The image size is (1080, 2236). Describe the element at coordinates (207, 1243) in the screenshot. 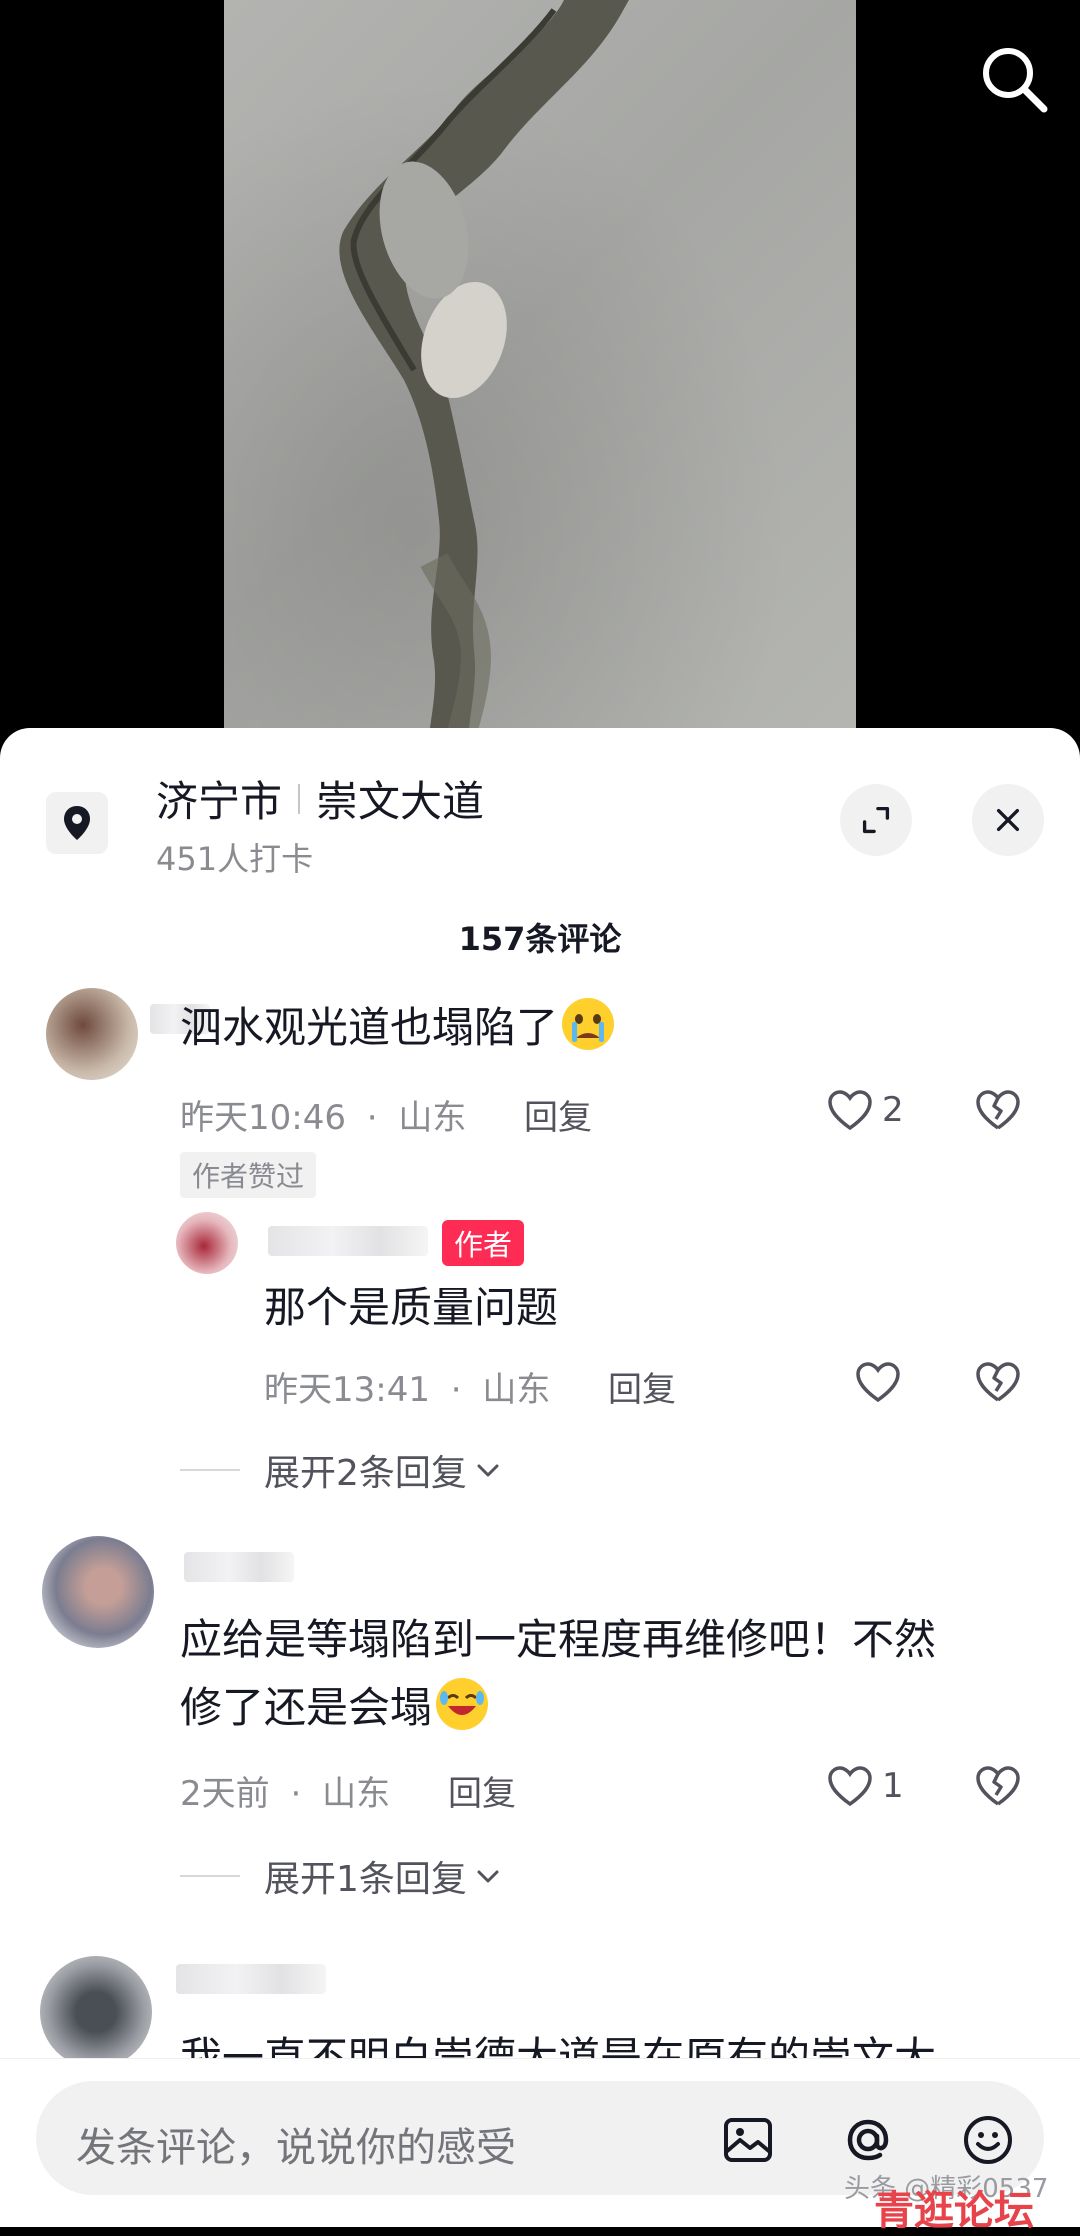

I see `reply-avatar` at that location.